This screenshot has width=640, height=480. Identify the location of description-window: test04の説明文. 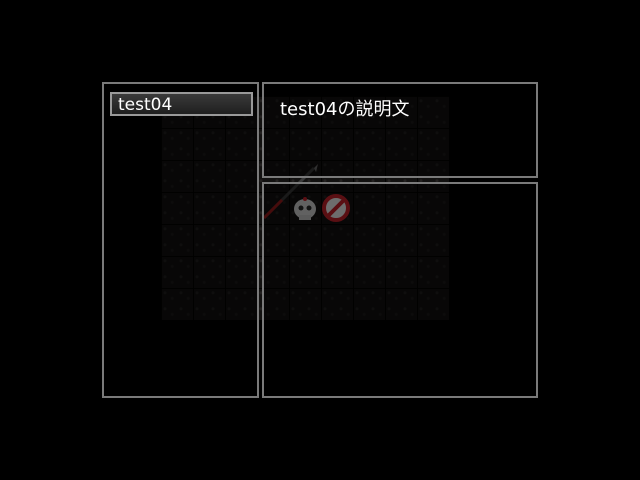
(400, 130).